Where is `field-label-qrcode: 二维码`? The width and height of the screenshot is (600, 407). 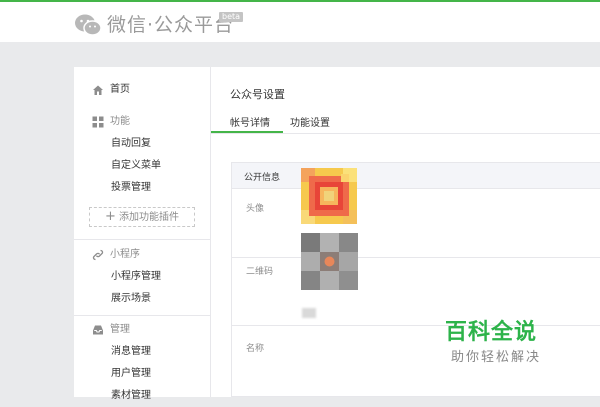
field-label-qrcode: 二维码 is located at coordinates (260, 272).